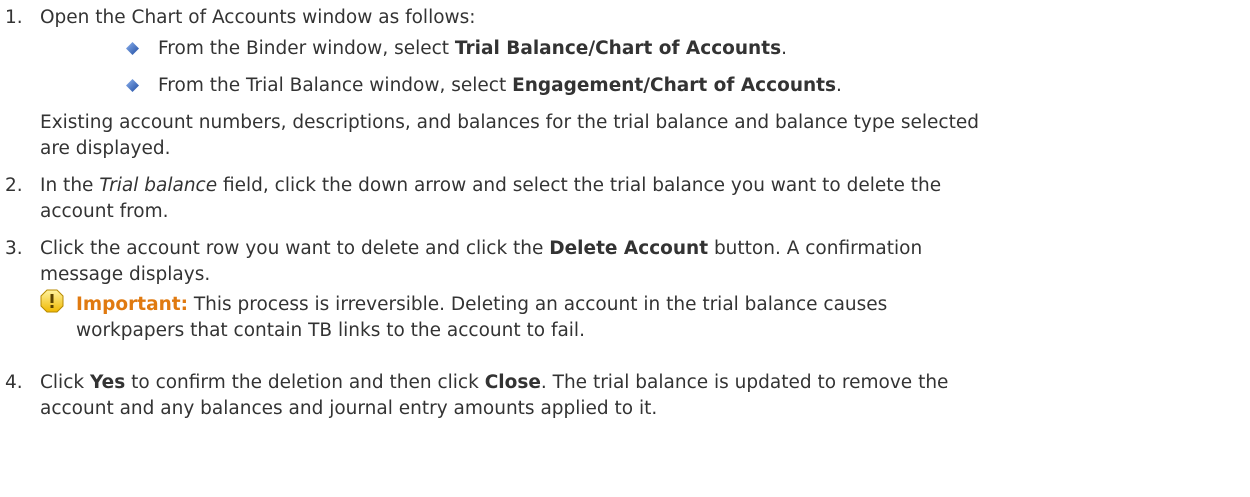 This screenshot has width=1250, height=497. What do you see at coordinates (105, 148) in the screenshot?
I see `step-1-note-line-2: are displayed.` at bounding box center [105, 148].